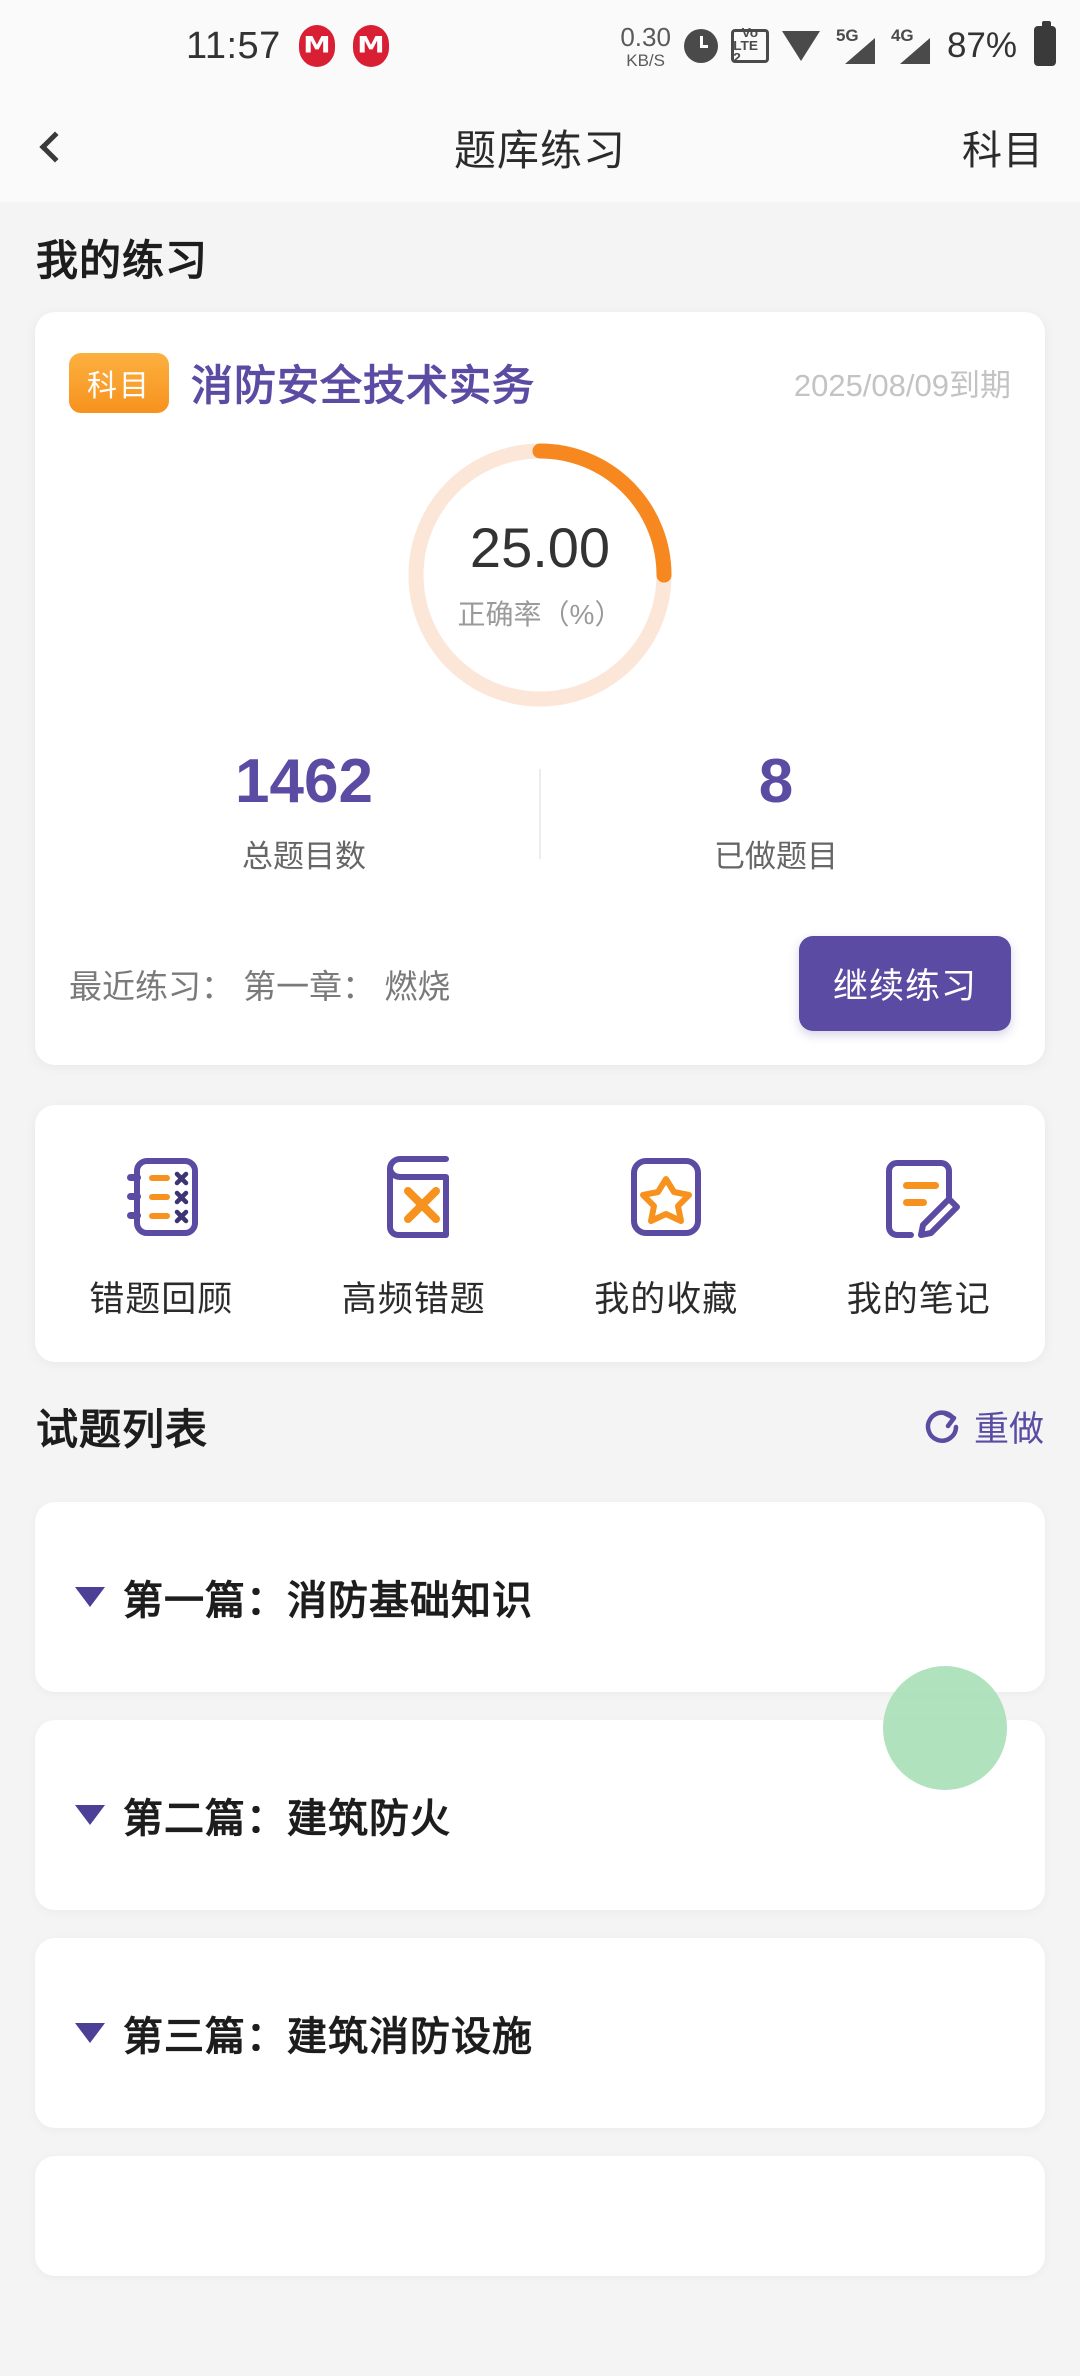 The width and height of the screenshot is (1080, 2376). I want to click on accuracy-value: 25.00, so click(540, 548).